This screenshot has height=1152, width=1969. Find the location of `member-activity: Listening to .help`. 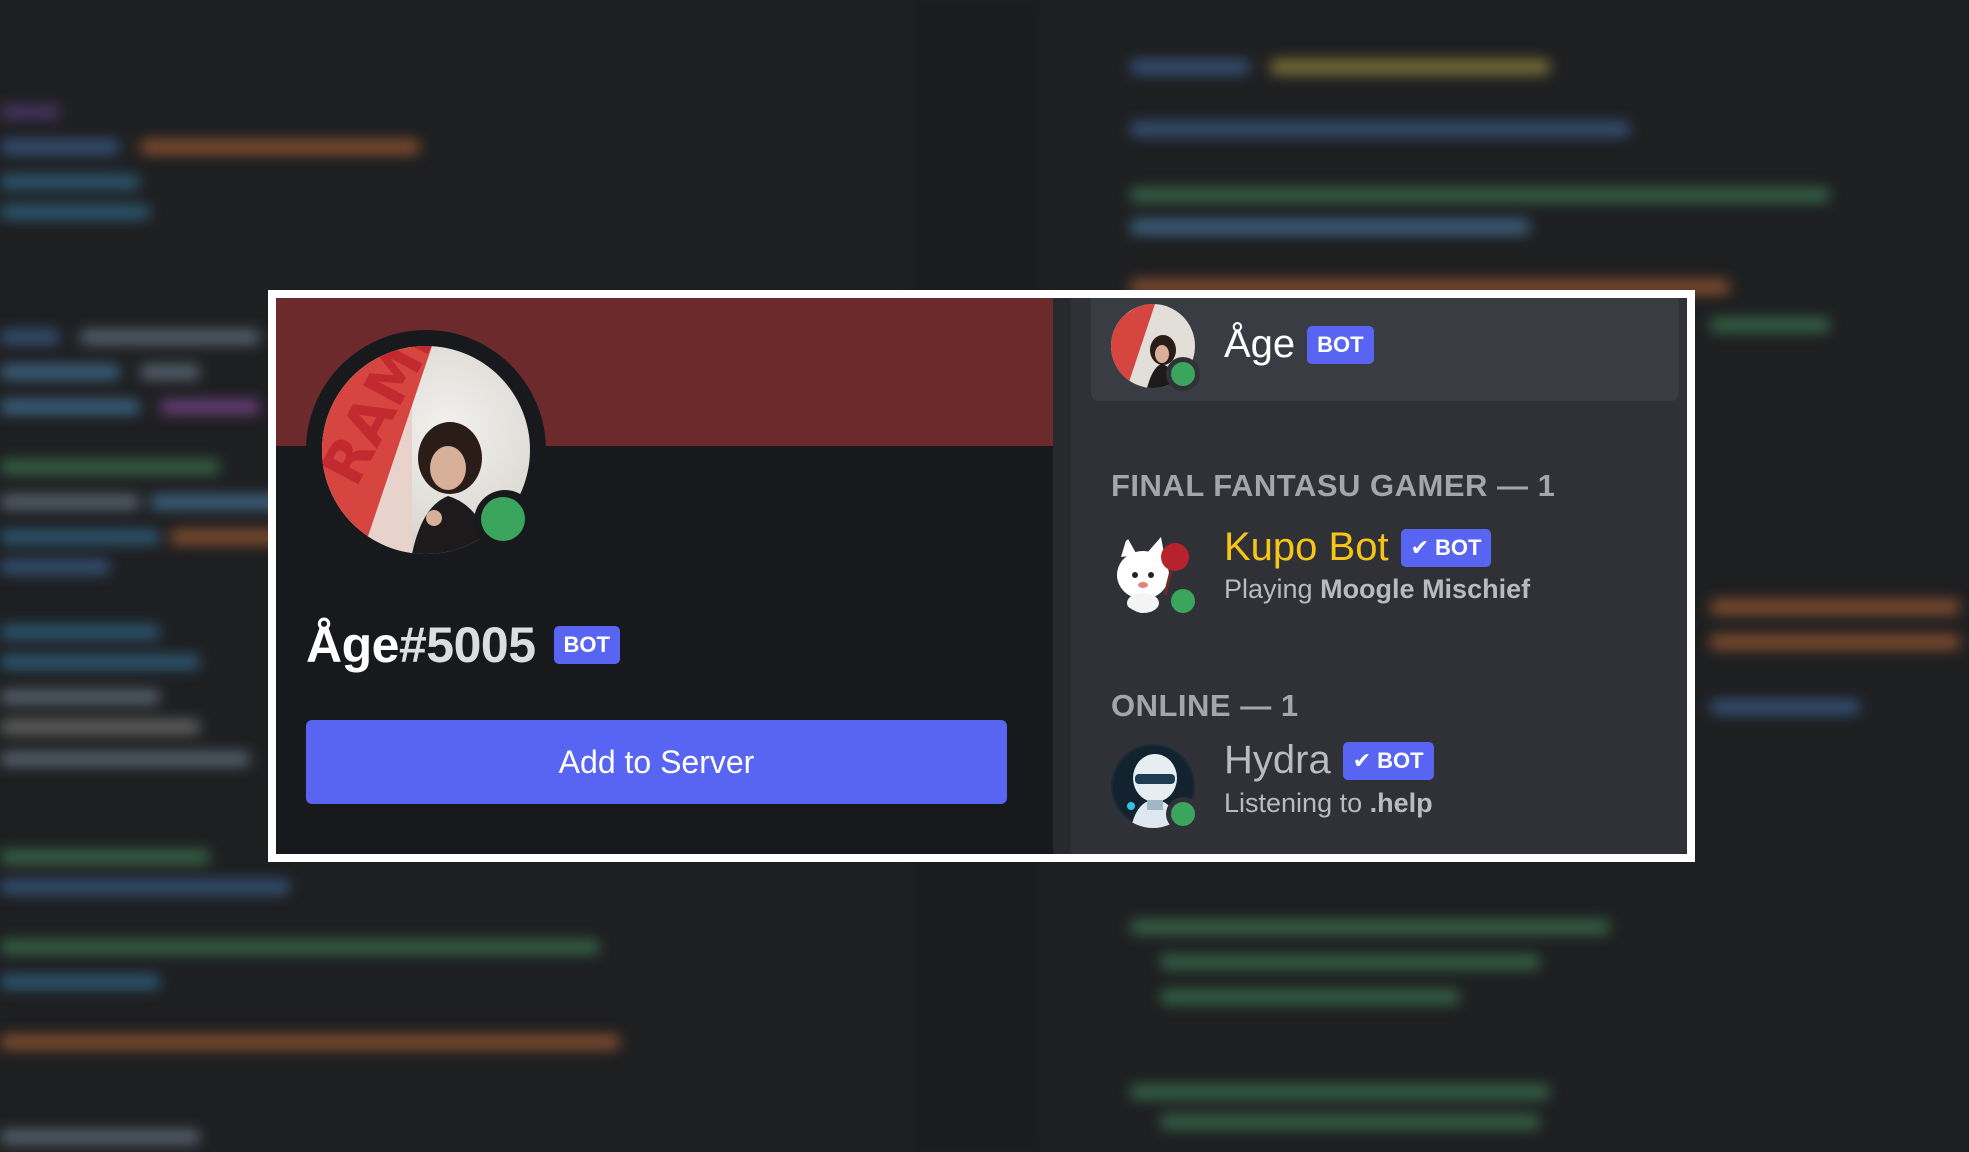

member-activity: Listening to .help is located at coordinates (1328, 803).